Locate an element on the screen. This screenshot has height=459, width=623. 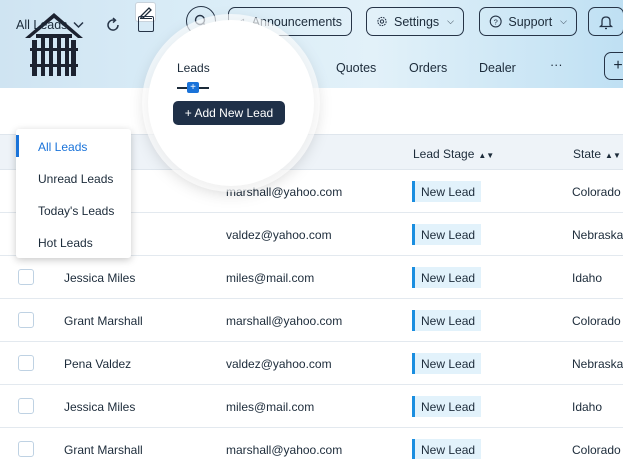
support-label: Support is located at coordinates (530, 21).